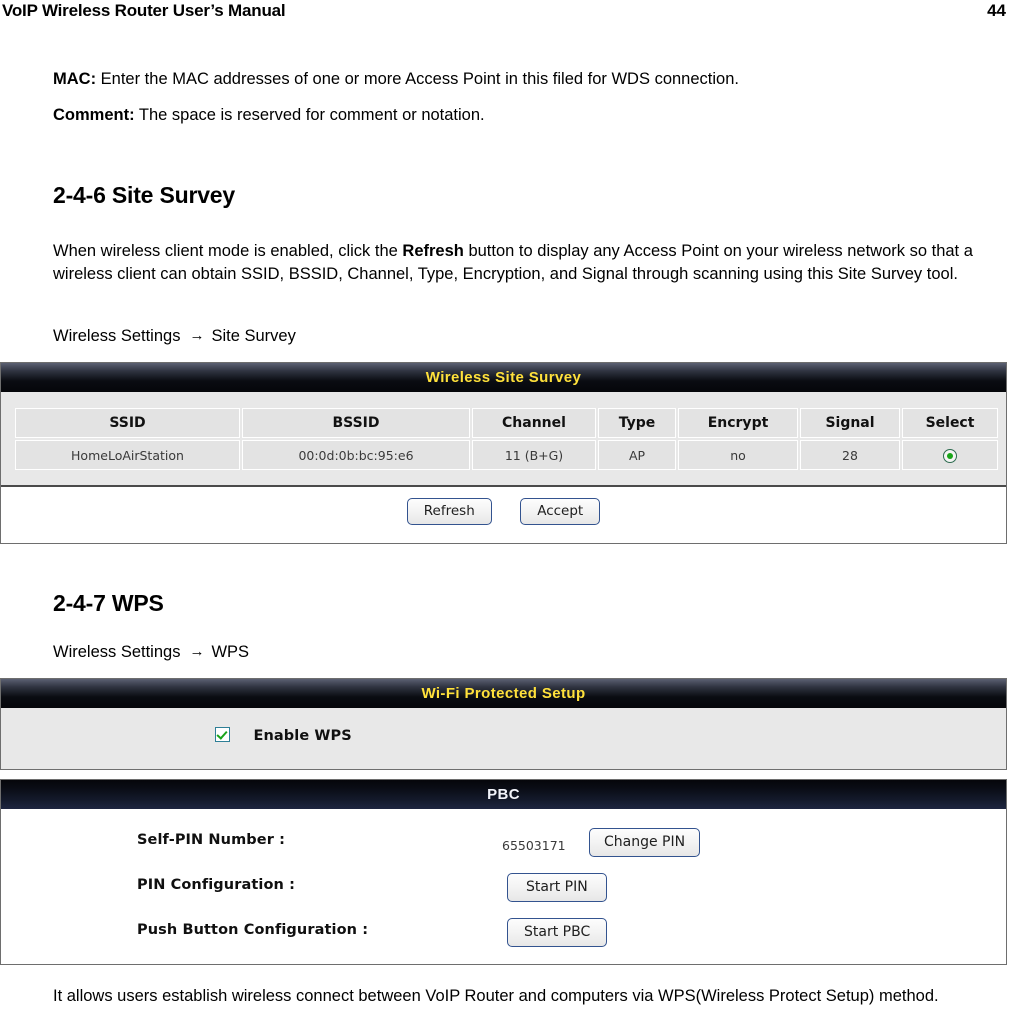 The width and height of the screenshot is (1009, 1029). What do you see at coordinates (738, 455) in the screenshot?
I see `cell-encrypt: no` at bounding box center [738, 455].